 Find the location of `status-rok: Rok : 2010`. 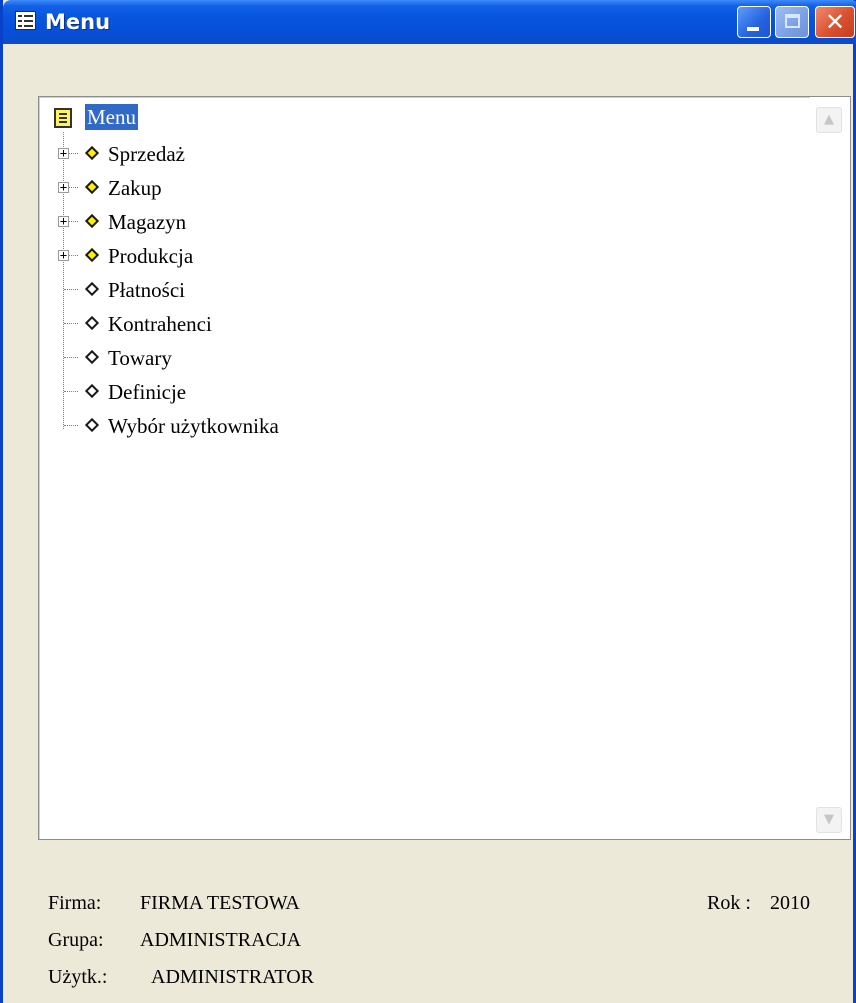

status-rok: Rok : 2010 is located at coordinates (758, 903).